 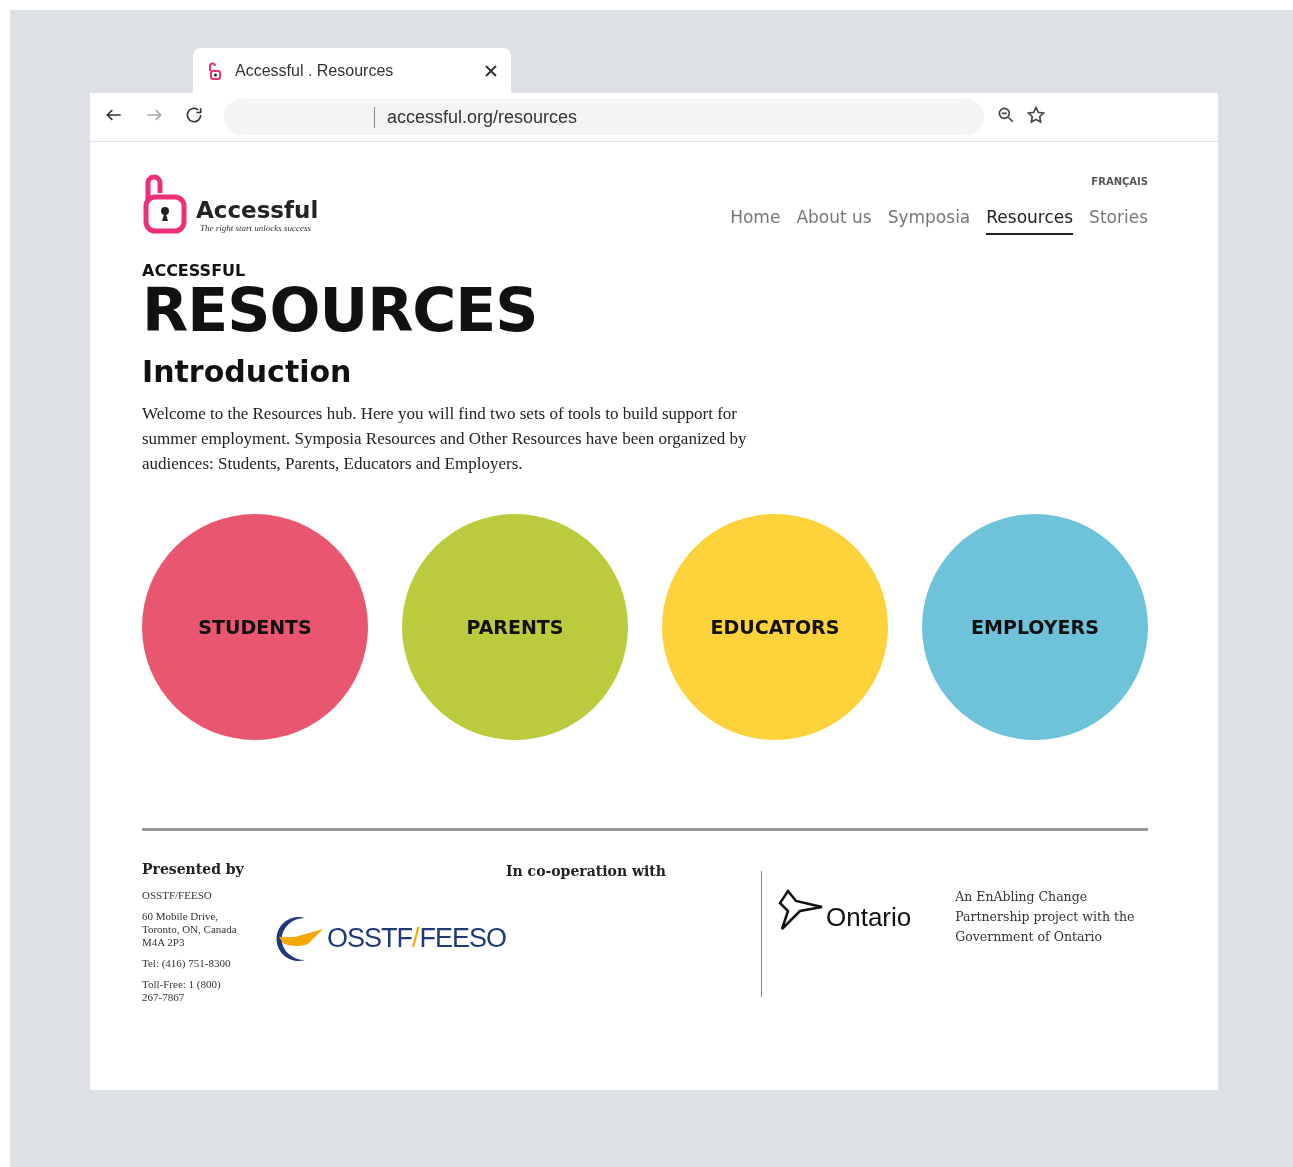 I want to click on reload-icon, so click(x=194, y=115).